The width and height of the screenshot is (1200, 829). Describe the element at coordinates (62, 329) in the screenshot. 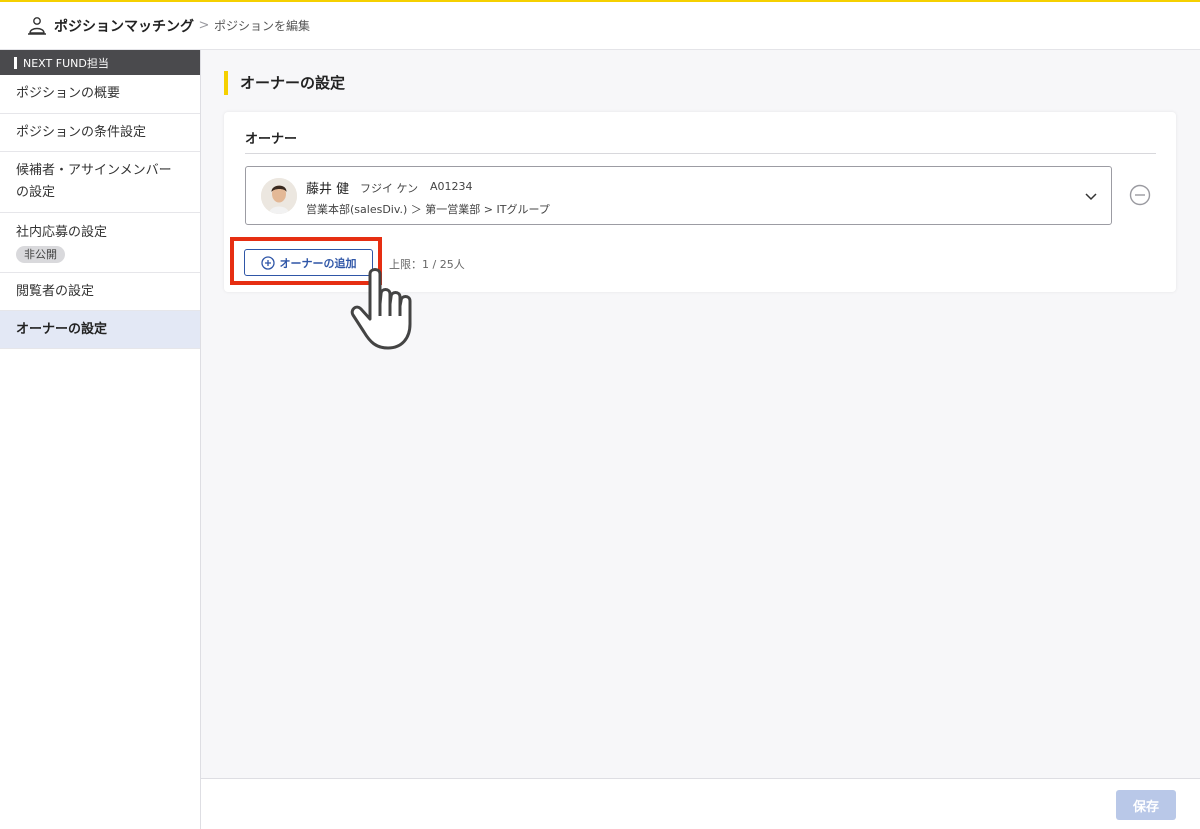

I see `sidebar-item-label: オーナーの設定` at that location.